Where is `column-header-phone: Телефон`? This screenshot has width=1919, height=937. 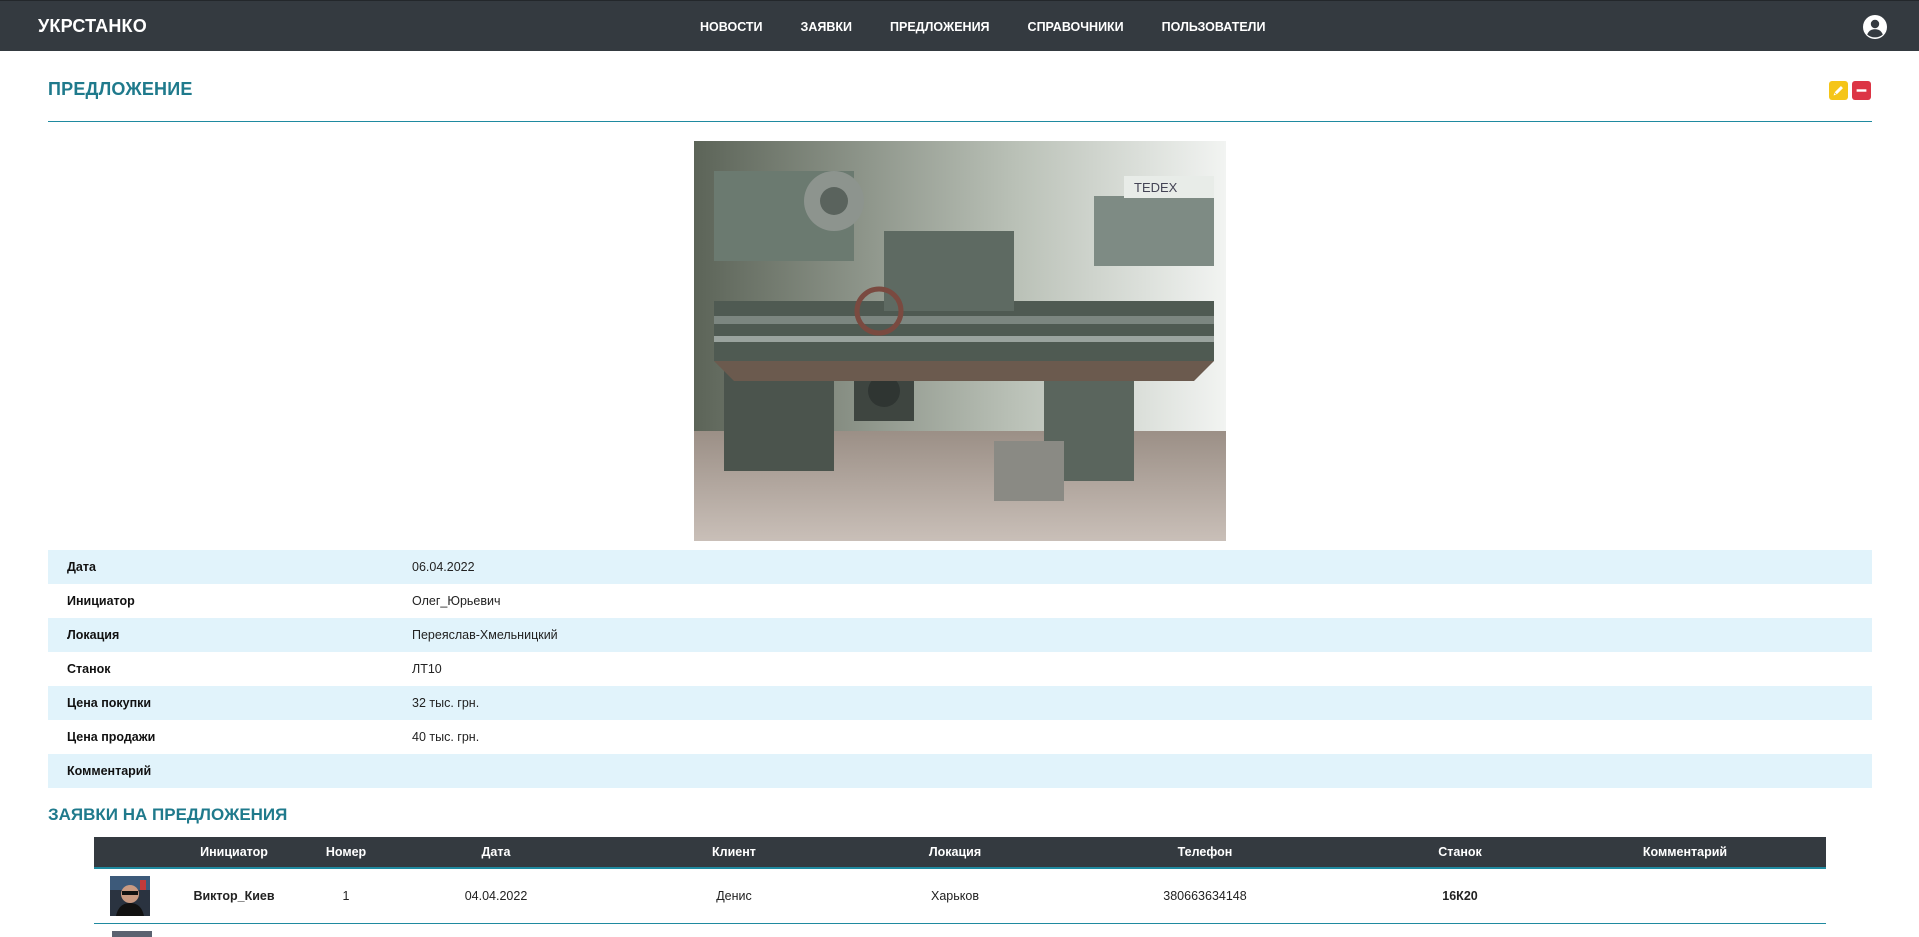 column-header-phone: Телефон is located at coordinates (1205, 852).